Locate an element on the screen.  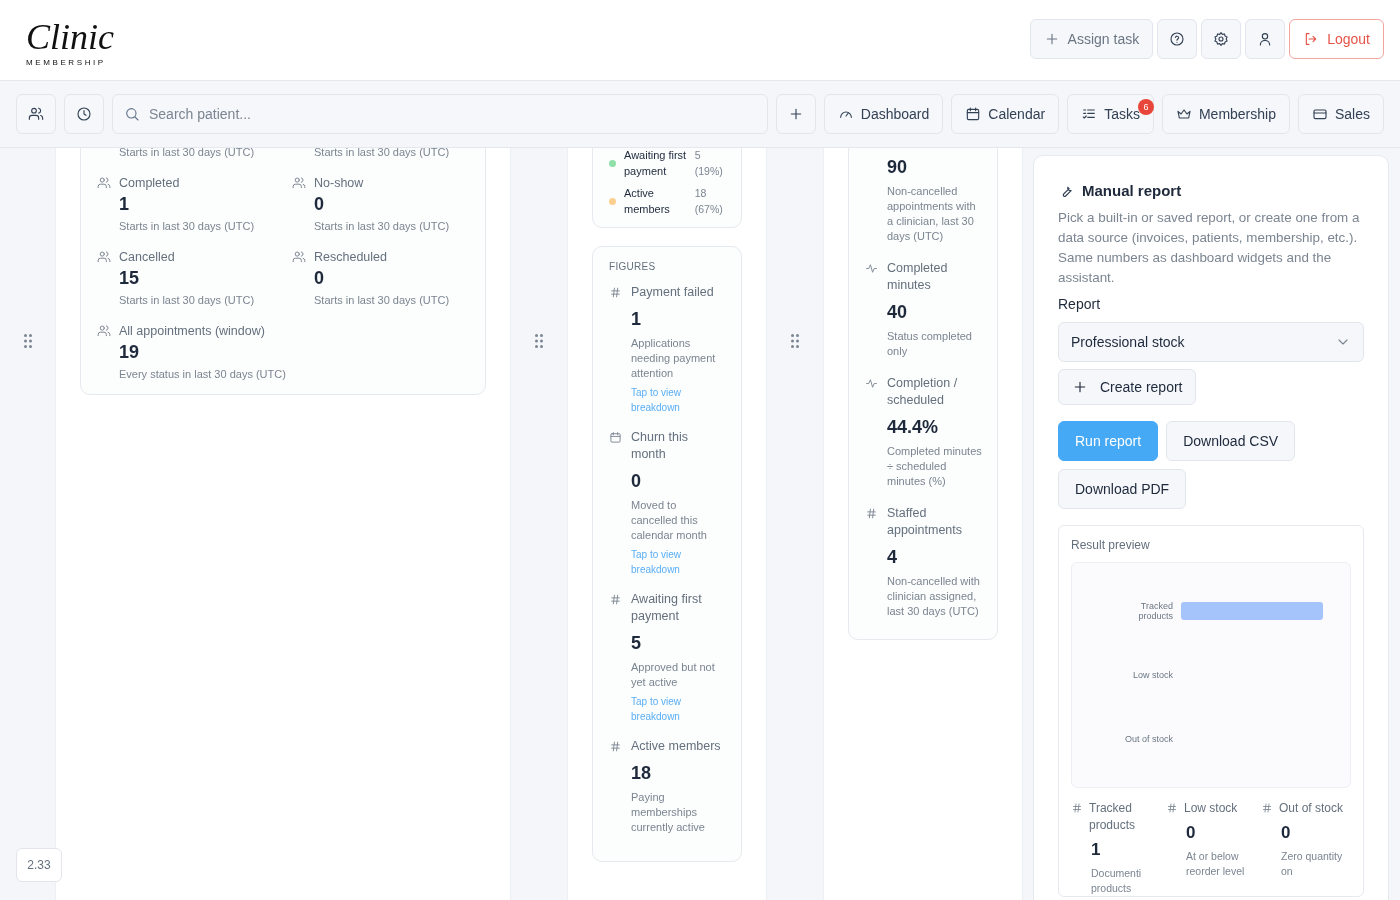
metric-label: Cancelled is located at coordinates (147, 257).